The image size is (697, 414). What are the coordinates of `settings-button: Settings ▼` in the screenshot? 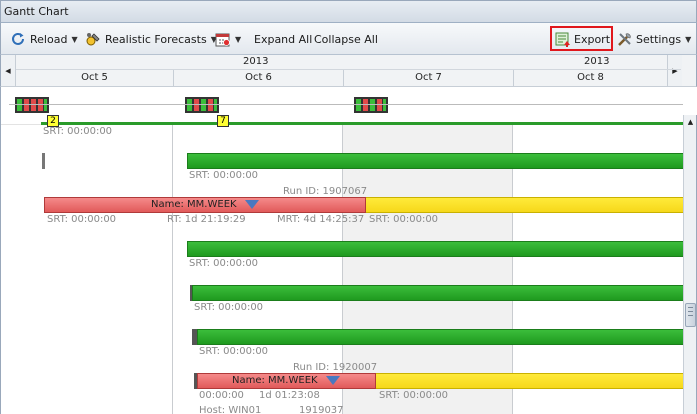 It's located at (654, 39).